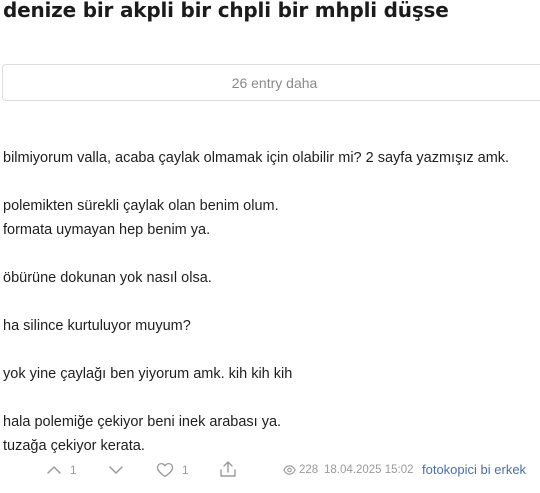 This screenshot has width=540, height=493. What do you see at coordinates (73, 470) in the screenshot?
I see `upvote-count: 1` at bounding box center [73, 470].